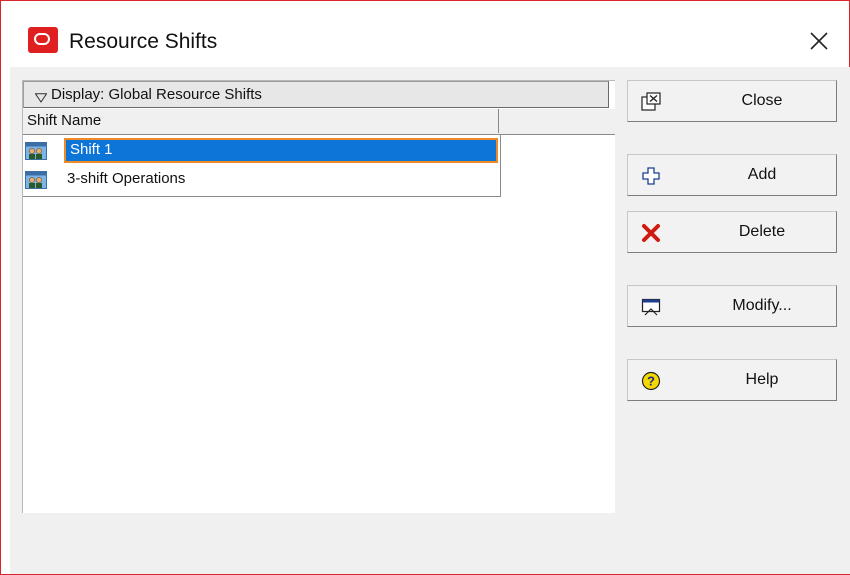  What do you see at coordinates (262, 179) in the screenshot?
I see `table-row: 3-shift Operations` at bounding box center [262, 179].